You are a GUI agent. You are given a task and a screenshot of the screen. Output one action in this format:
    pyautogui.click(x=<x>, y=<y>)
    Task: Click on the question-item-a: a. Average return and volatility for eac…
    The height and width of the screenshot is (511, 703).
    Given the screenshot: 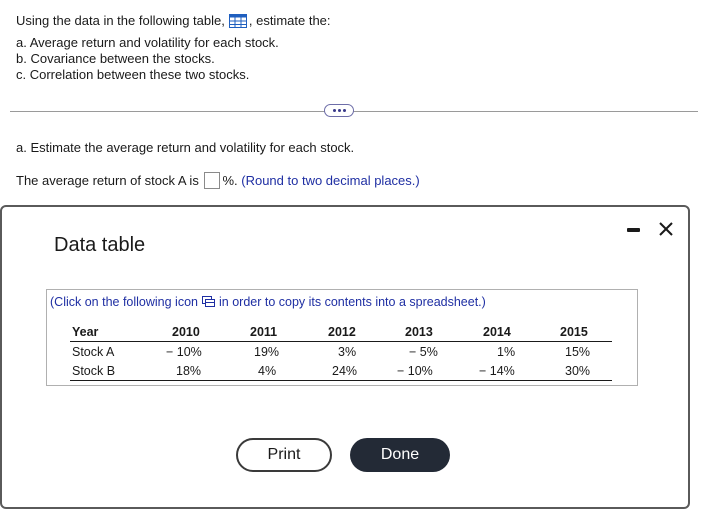 What is the action you would take?
    pyautogui.click(x=147, y=42)
    